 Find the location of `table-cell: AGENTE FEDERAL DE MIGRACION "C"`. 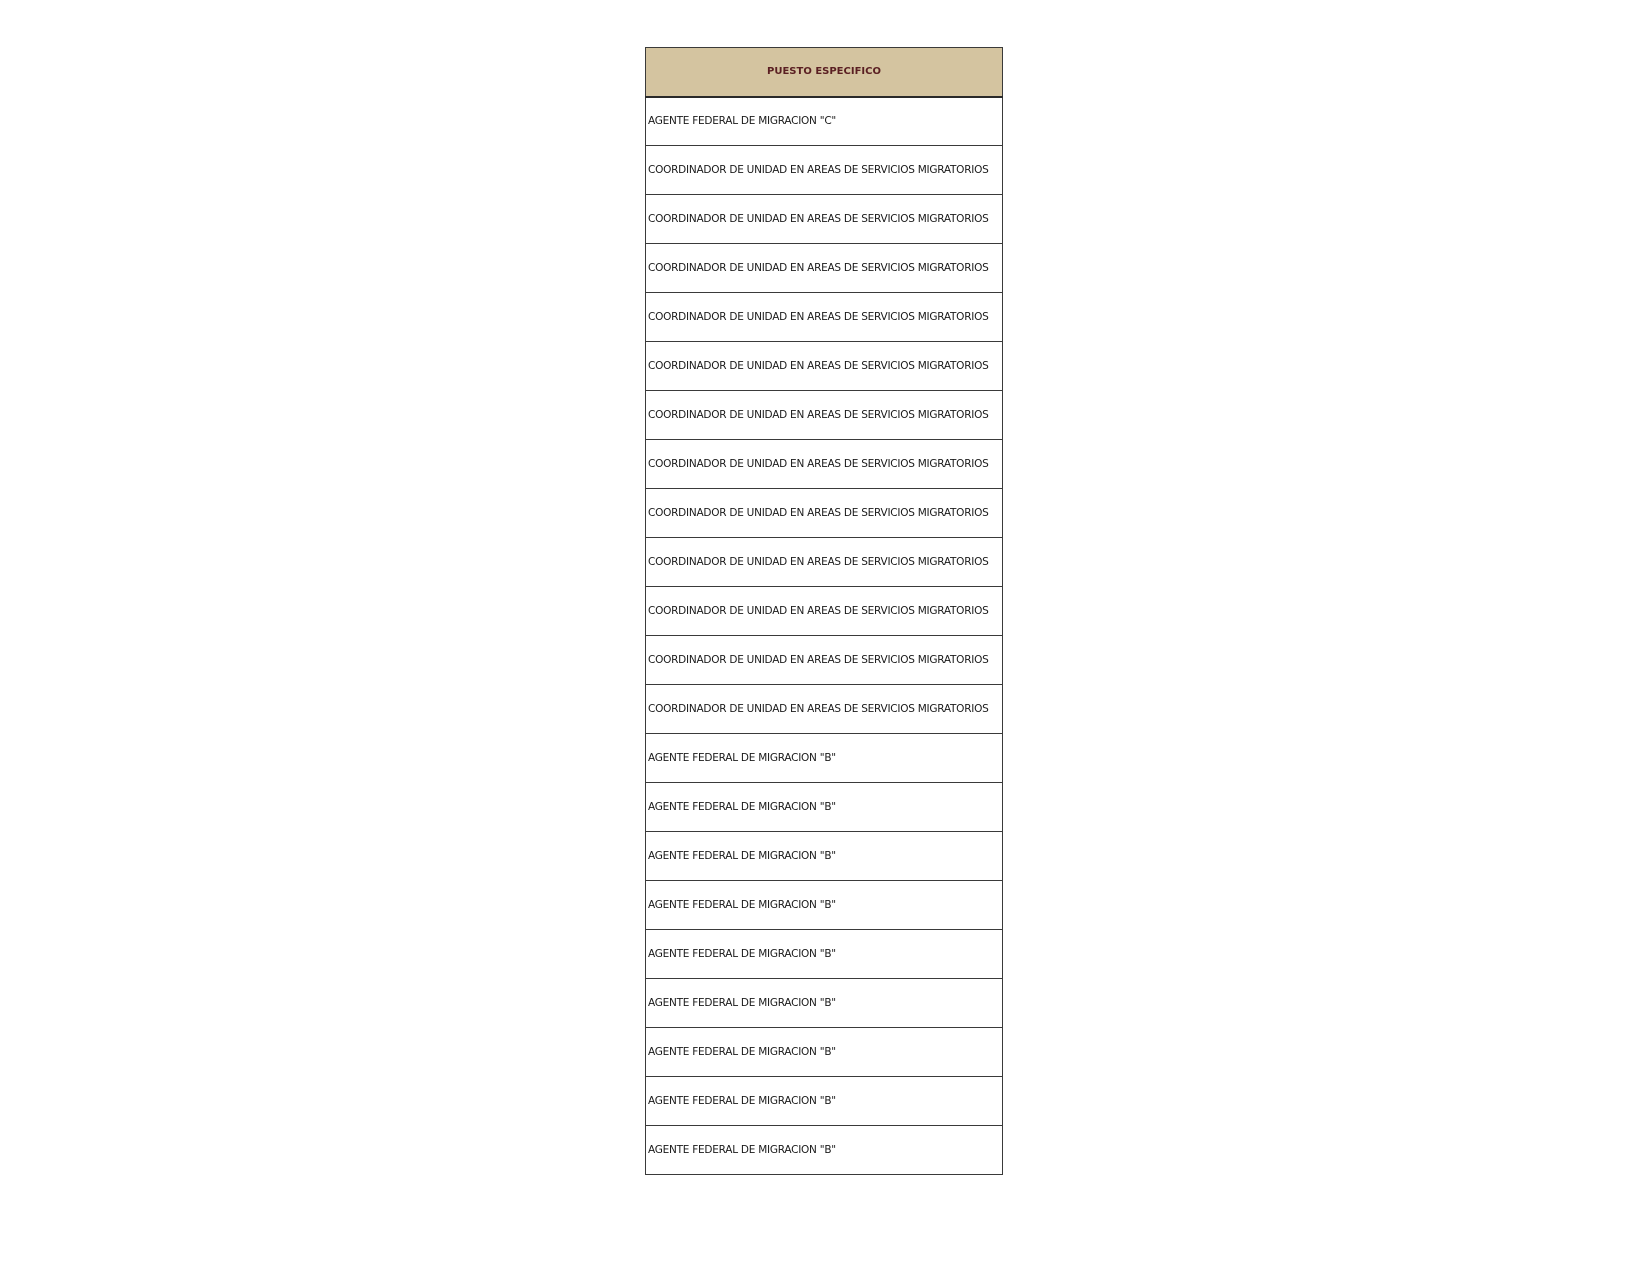

table-cell: AGENTE FEDERAL DE MIGRACION "C" is located at coordinates (824, 121).